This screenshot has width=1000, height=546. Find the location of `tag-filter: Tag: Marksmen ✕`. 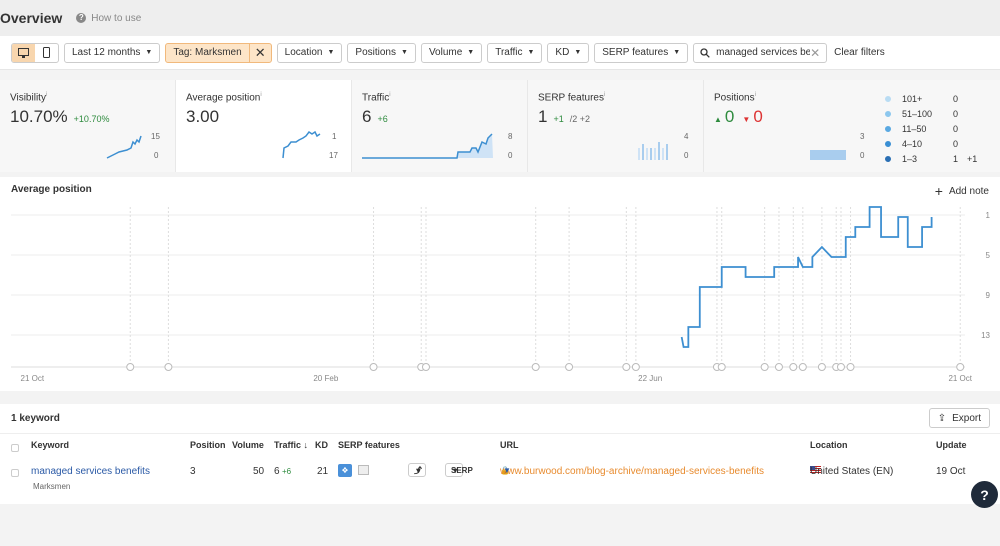

tag-filter: Tag: Marksmen ✕ is located at coordinates (218, 52).